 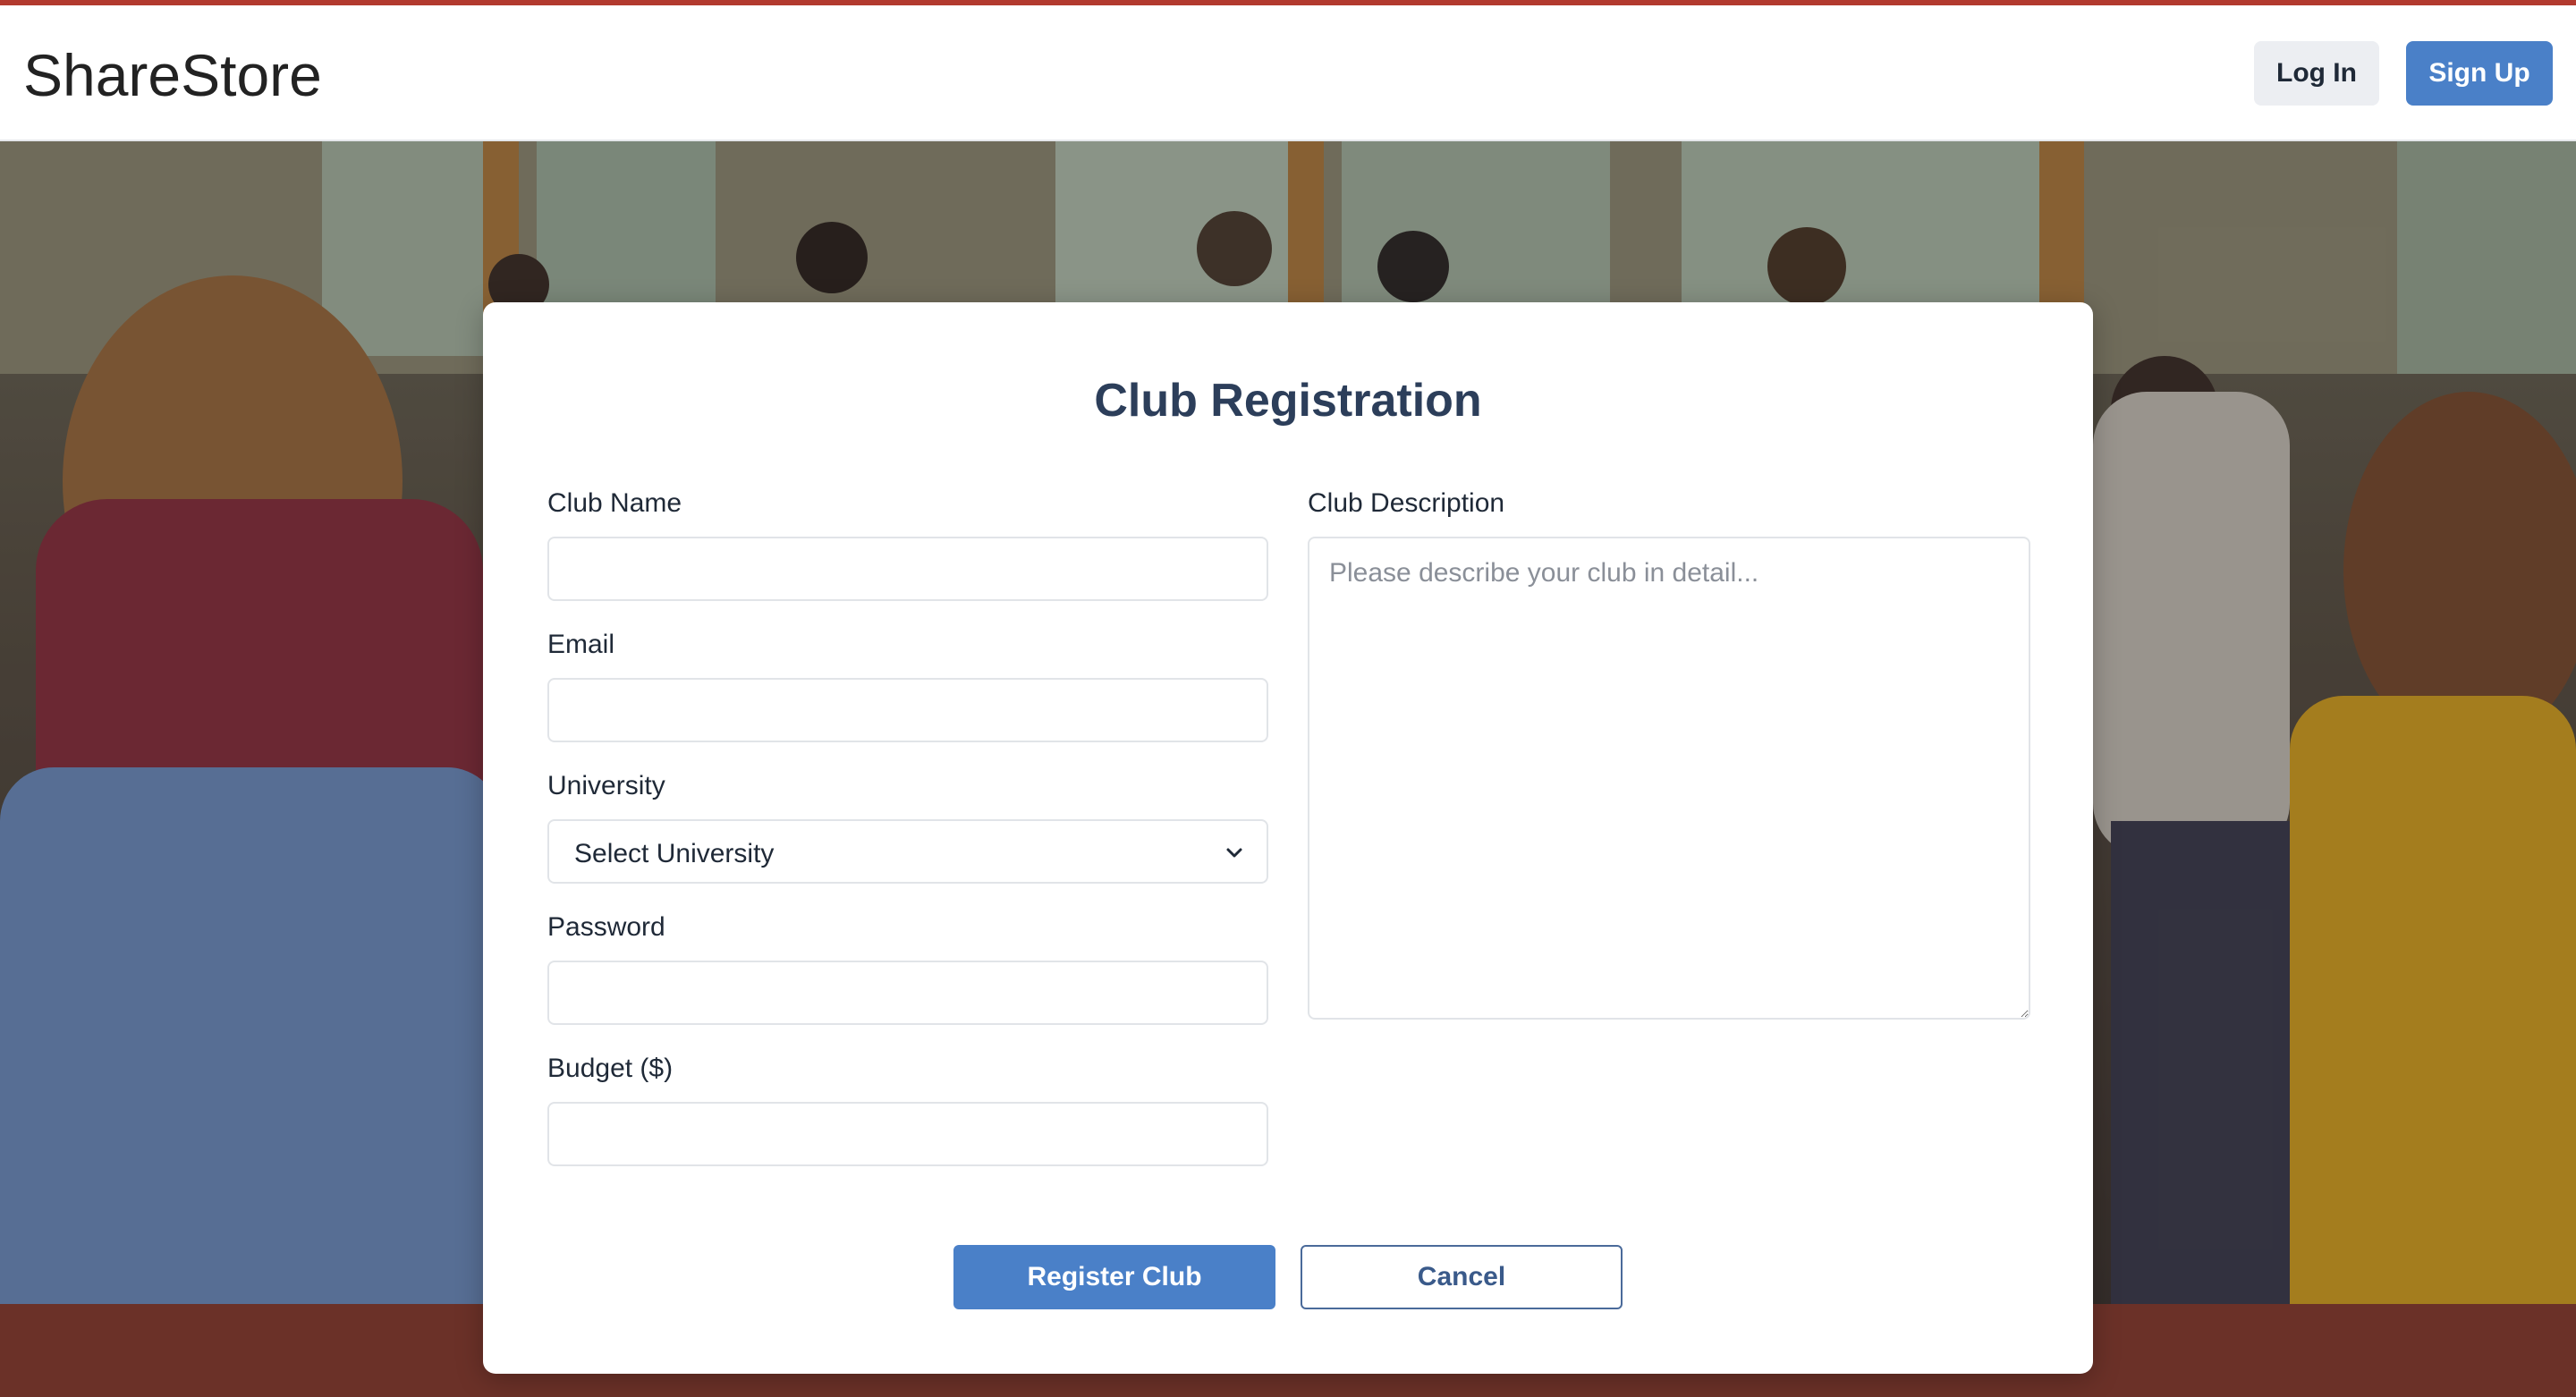 I want to click on brand-logo: ShareStore, so click(x=172, y=75).